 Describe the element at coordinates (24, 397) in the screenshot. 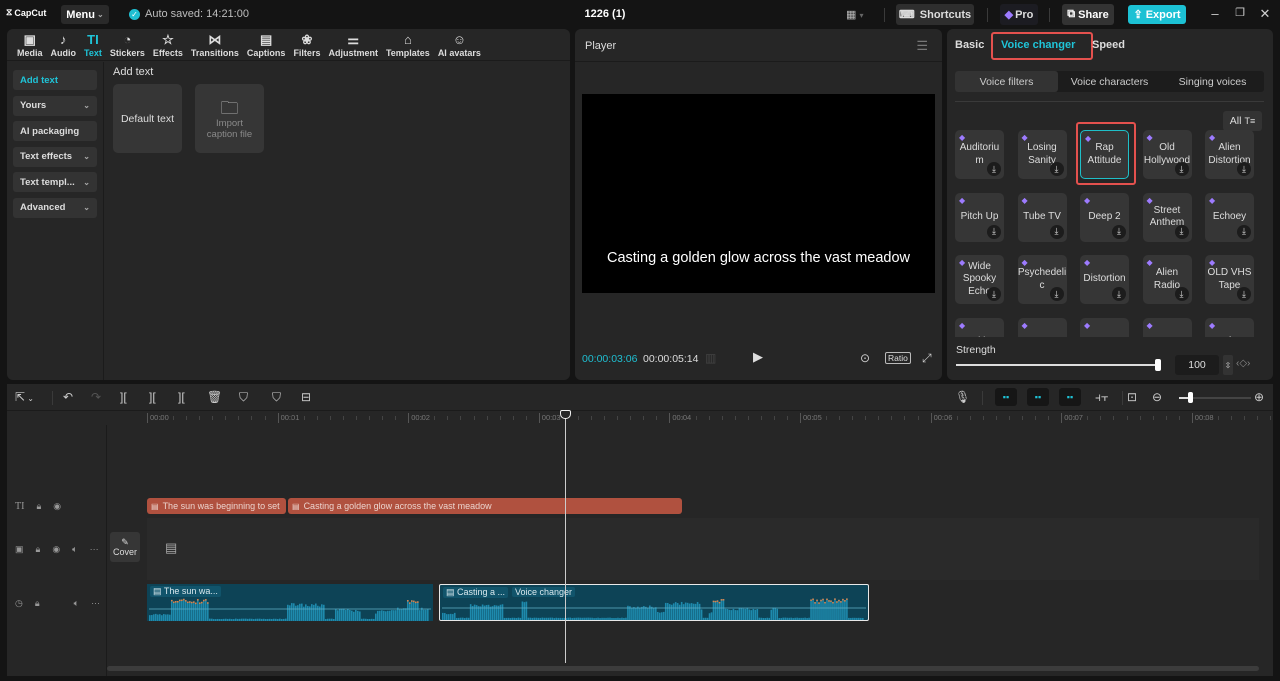

I see `select-tool-icon: ⇱ ⌄` at that location.